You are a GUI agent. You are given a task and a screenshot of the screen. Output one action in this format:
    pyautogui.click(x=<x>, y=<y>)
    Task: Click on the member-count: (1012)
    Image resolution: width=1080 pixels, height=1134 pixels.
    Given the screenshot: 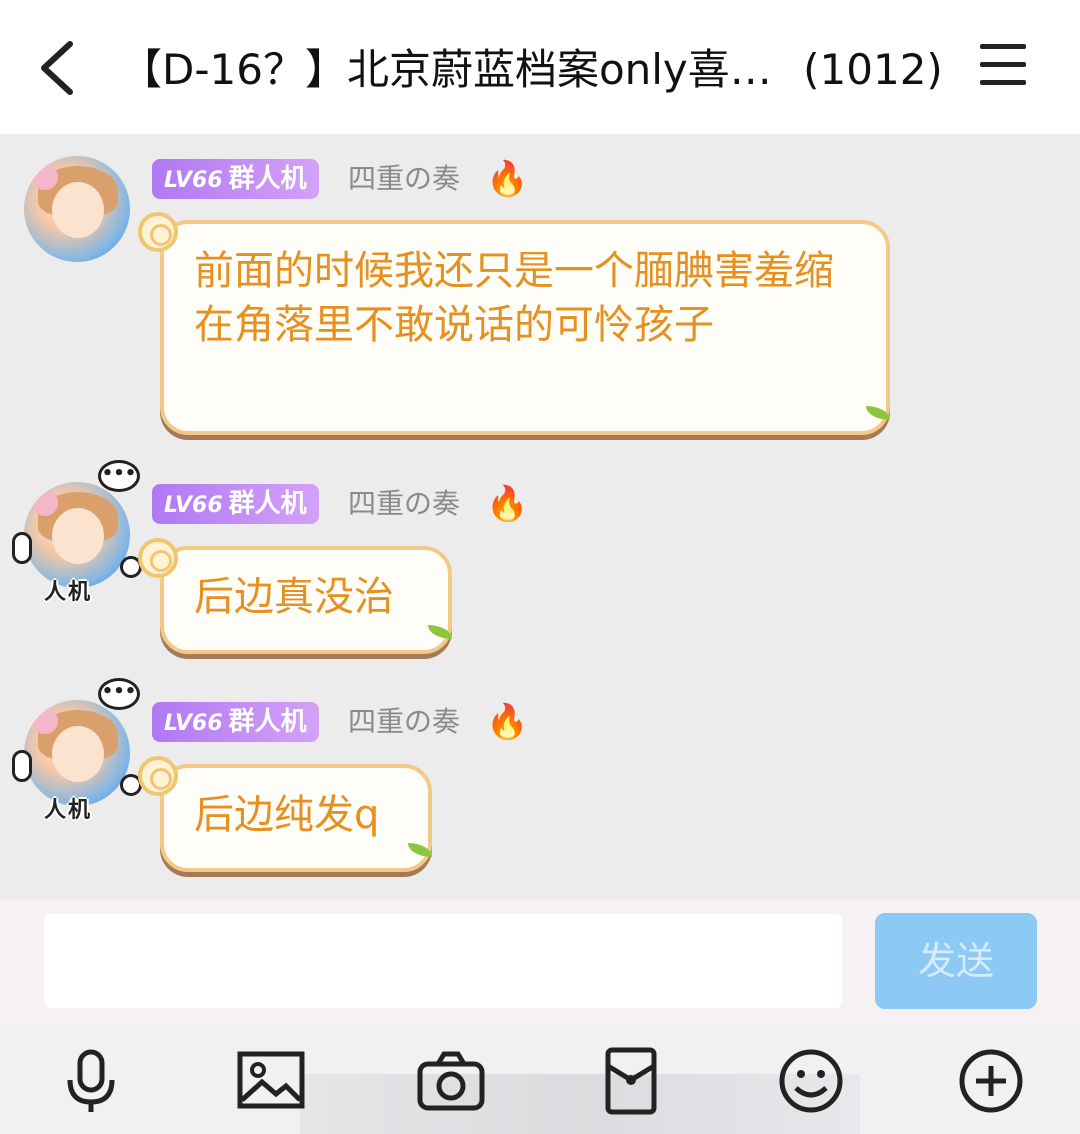 What is the action you would take?
    pyautogui.click(x=871, y=69)
    